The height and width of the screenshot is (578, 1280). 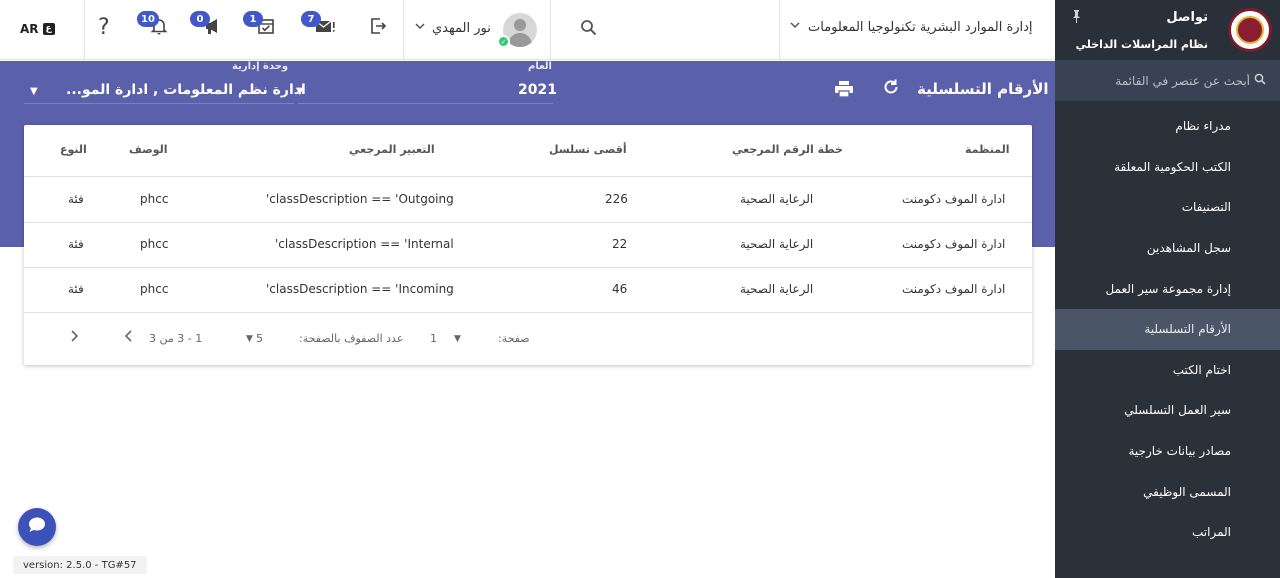 What do you see at coordinates (588, 149) in the screenshot?
I see `column-header-max-sequence: أقصى تسلسل` at bounding box center [588, 149].